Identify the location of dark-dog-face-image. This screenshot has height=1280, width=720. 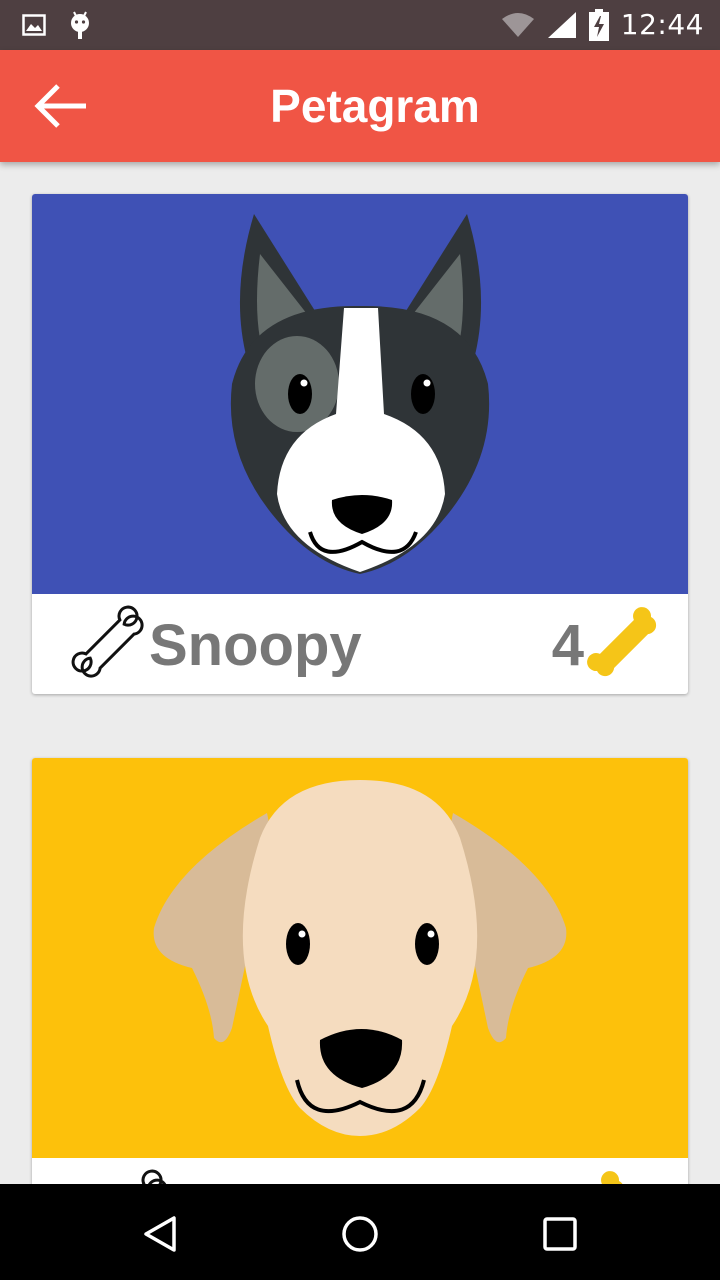
(360, 394).